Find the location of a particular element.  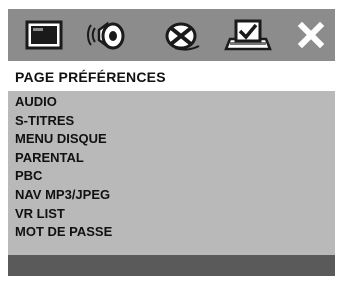

tab-disc-setup is located at coordinates (183, 35).